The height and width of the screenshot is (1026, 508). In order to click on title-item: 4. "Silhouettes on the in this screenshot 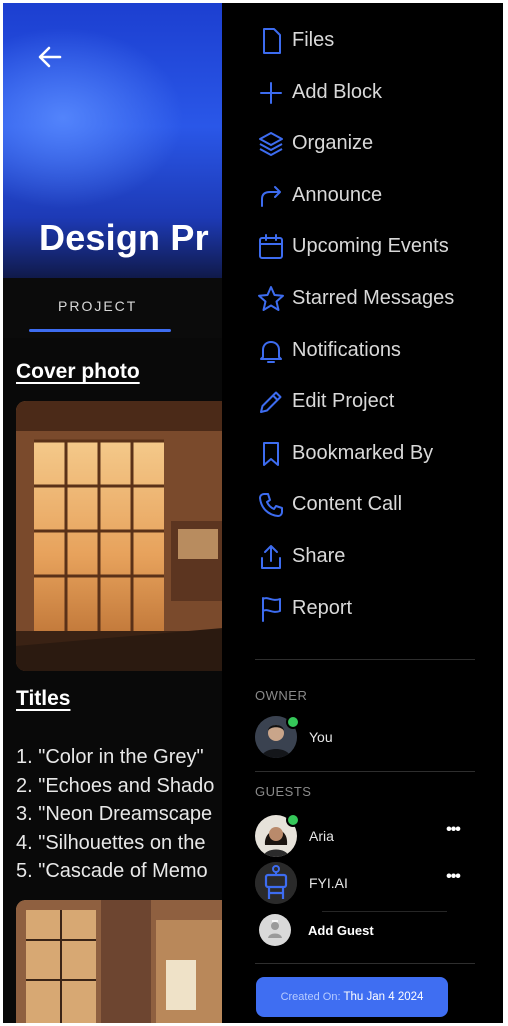, I will do `click(111, 842)`.